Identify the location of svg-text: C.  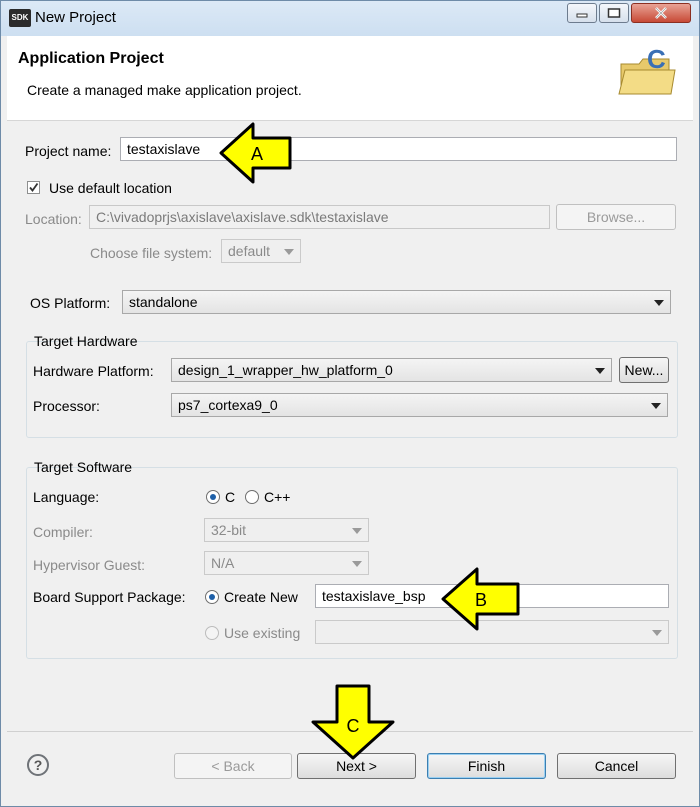
(656, 60).